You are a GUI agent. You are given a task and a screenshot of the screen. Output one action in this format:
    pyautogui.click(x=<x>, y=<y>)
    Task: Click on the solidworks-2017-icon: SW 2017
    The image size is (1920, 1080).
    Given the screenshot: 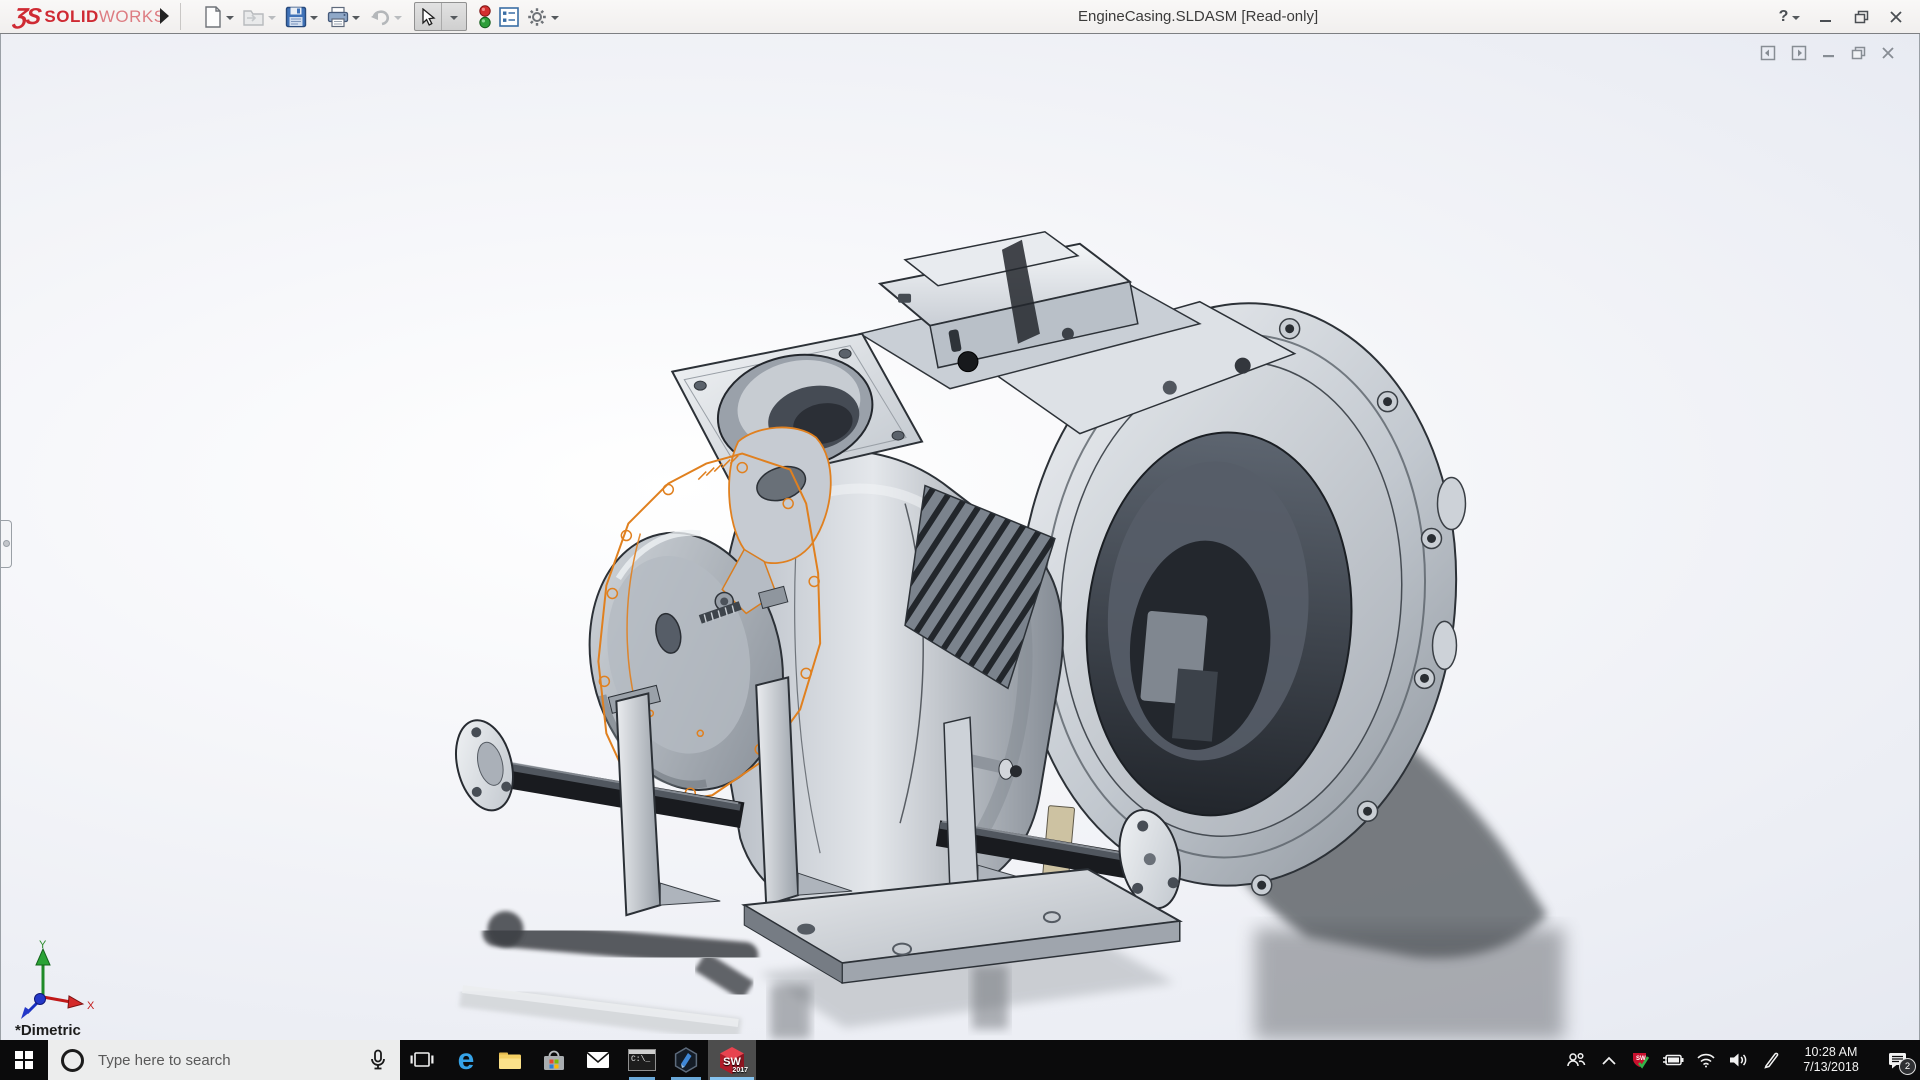 What is the action you would take?
    pyautogui.click(x=732, y=1060)
    